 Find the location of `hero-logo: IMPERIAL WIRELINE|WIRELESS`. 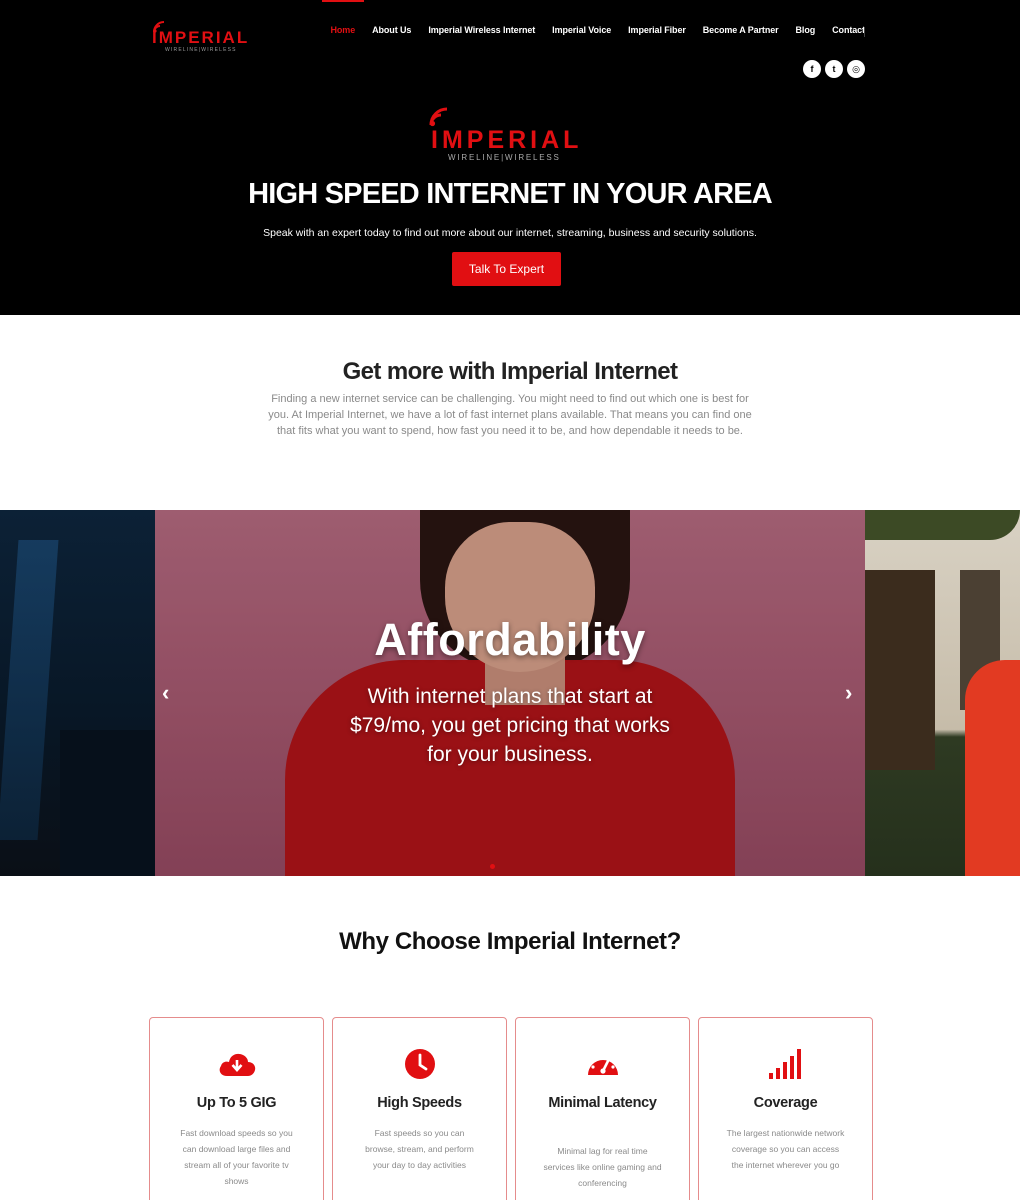

hero-logo: IMPERIAL WIRELINE|WIRELESS is located at coordinates (508, 136).